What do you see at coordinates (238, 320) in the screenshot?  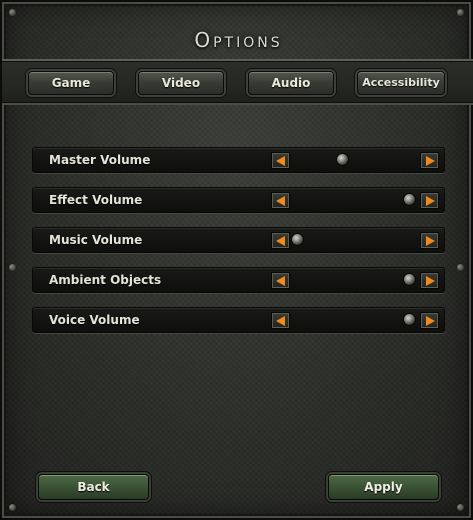 I see `slider-row-voice-volume: Voice Volume` at bounding box center [238, 320].